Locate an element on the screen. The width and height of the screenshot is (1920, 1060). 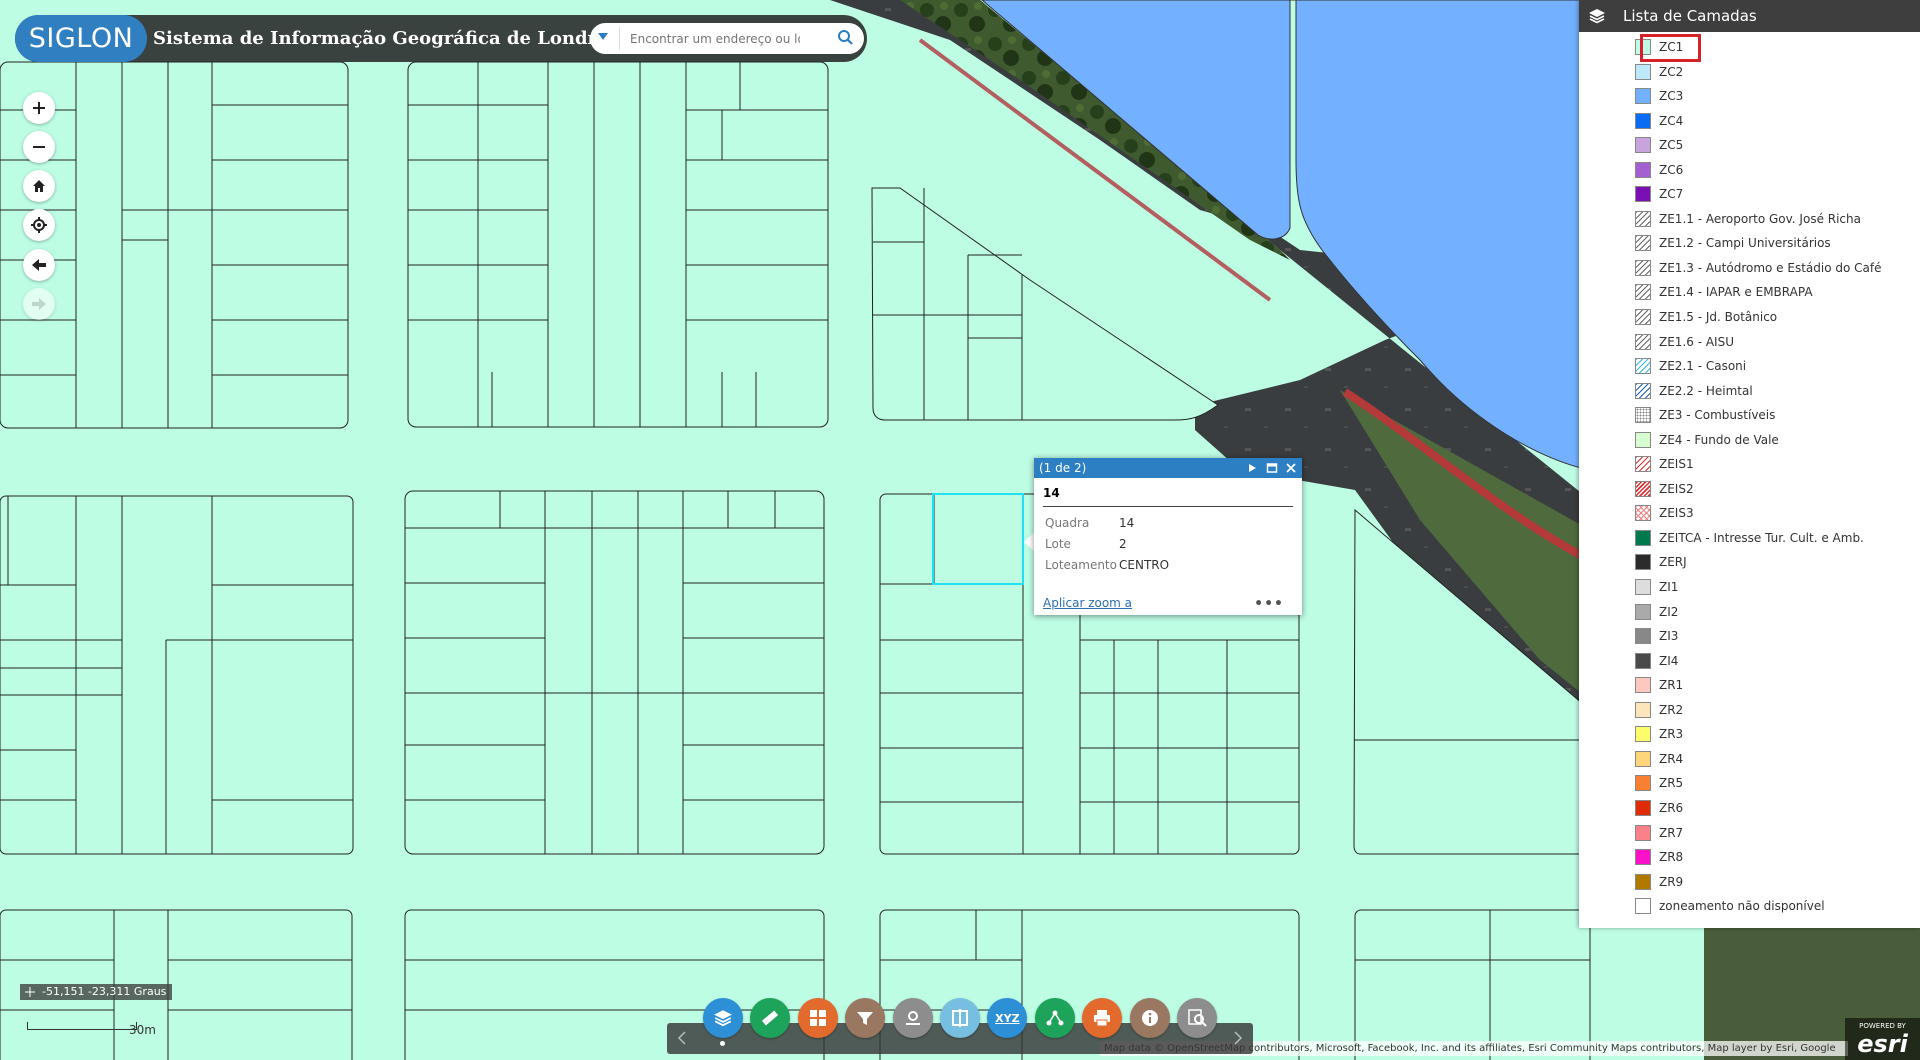
tool-share-button is located at coordinates (1054, 1018).